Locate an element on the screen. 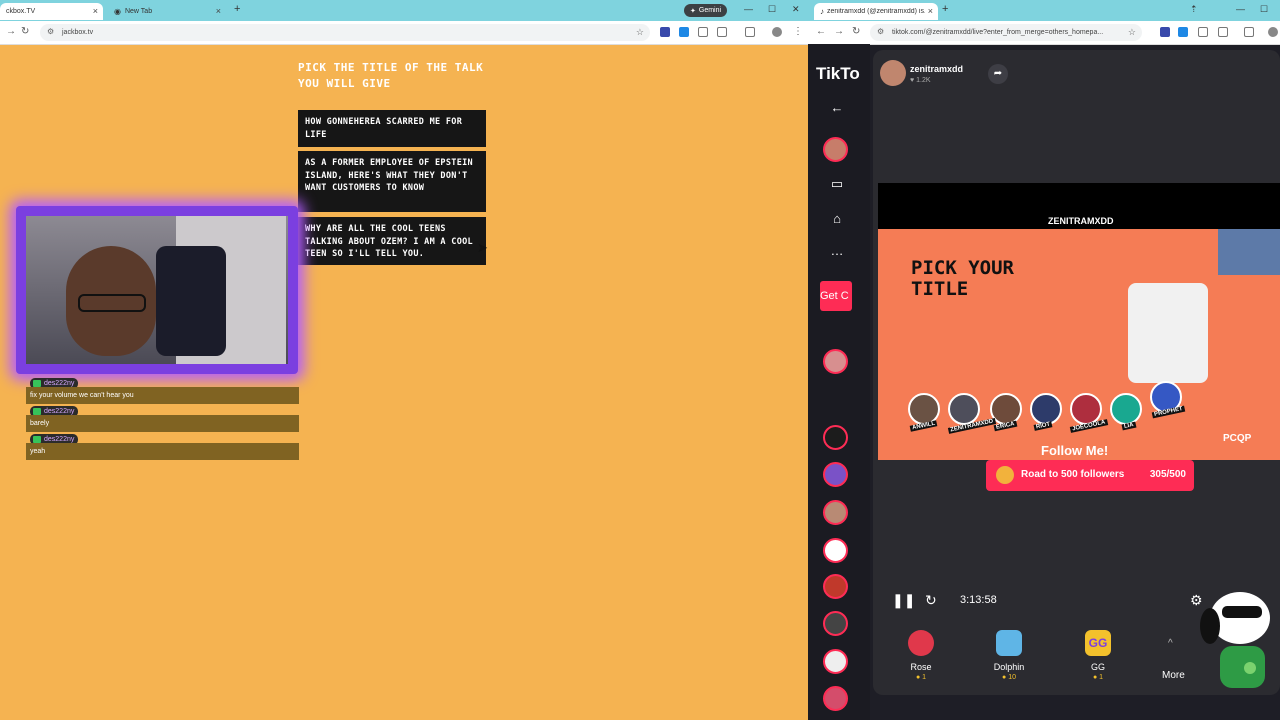  get-coins-button: Get C is located at coordinates (836, 296).